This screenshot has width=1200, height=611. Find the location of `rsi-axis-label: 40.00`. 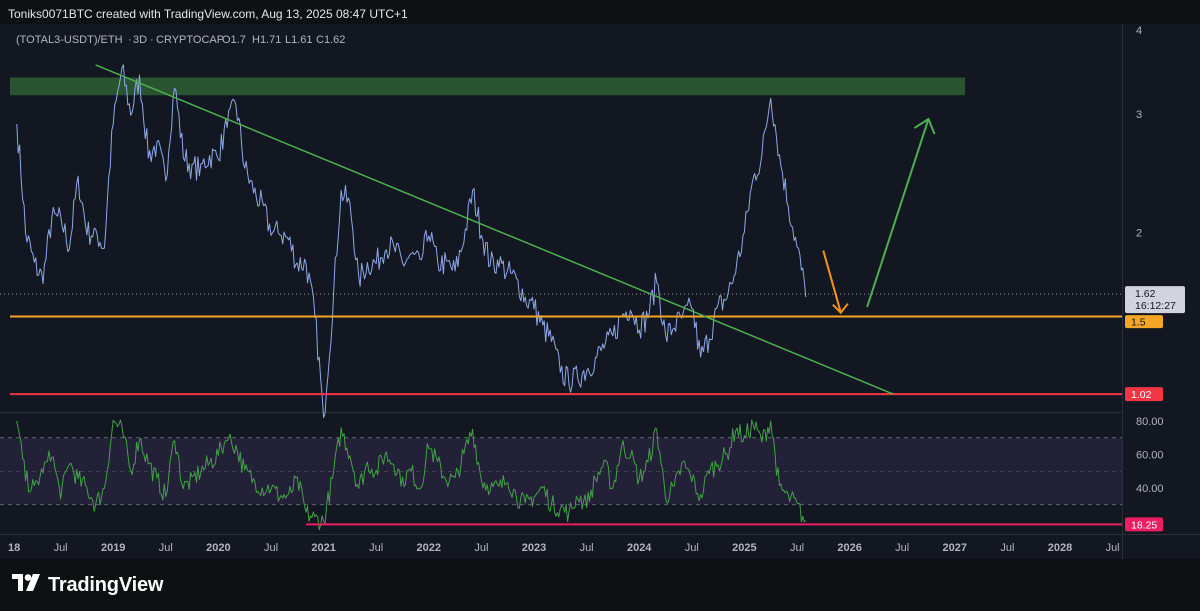

rsi-axis-label: 40.00 is located at coordinates (1150, 489).